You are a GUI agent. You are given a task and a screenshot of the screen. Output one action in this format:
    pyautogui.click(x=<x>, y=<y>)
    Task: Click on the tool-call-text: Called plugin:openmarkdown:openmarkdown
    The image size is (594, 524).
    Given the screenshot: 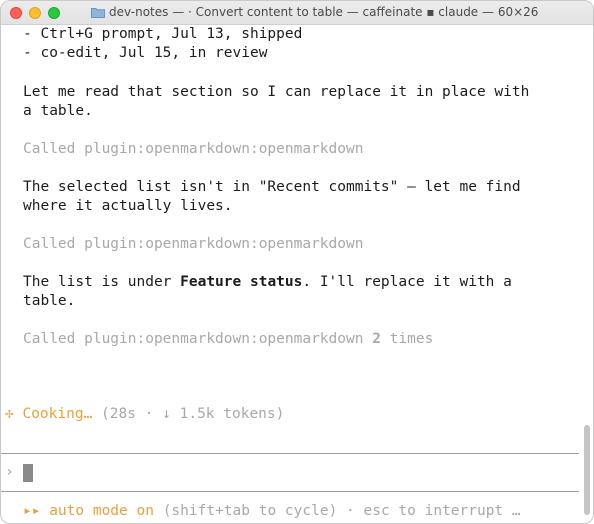 What is the action you would take?
    pyautogui.click(x=198, y=339)
    